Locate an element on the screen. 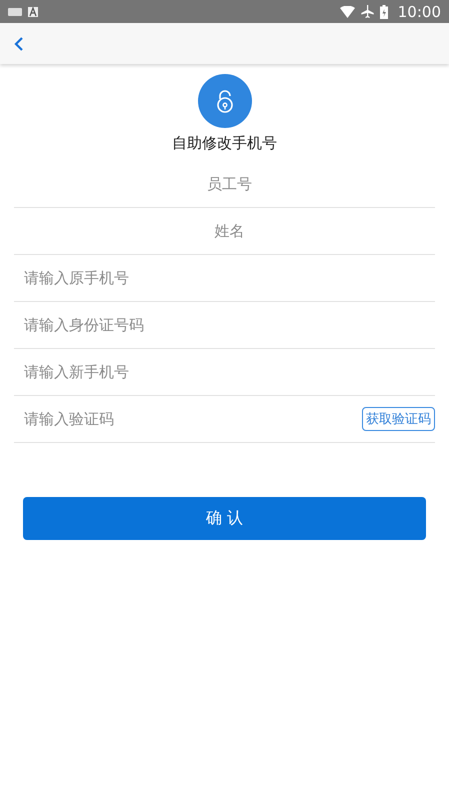 The height and width of the screenshot is (800, 449). input-field: 请输入验证码 is located at coordinates (193, 419).